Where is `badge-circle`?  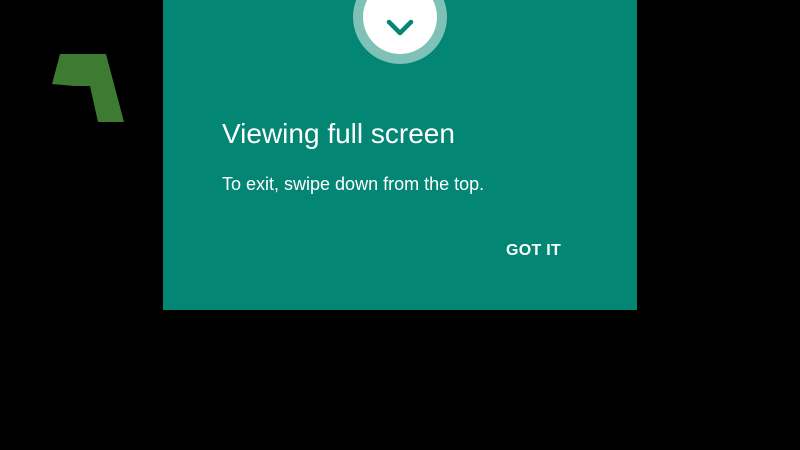 badge-circle is located at coordinates (400, 27).